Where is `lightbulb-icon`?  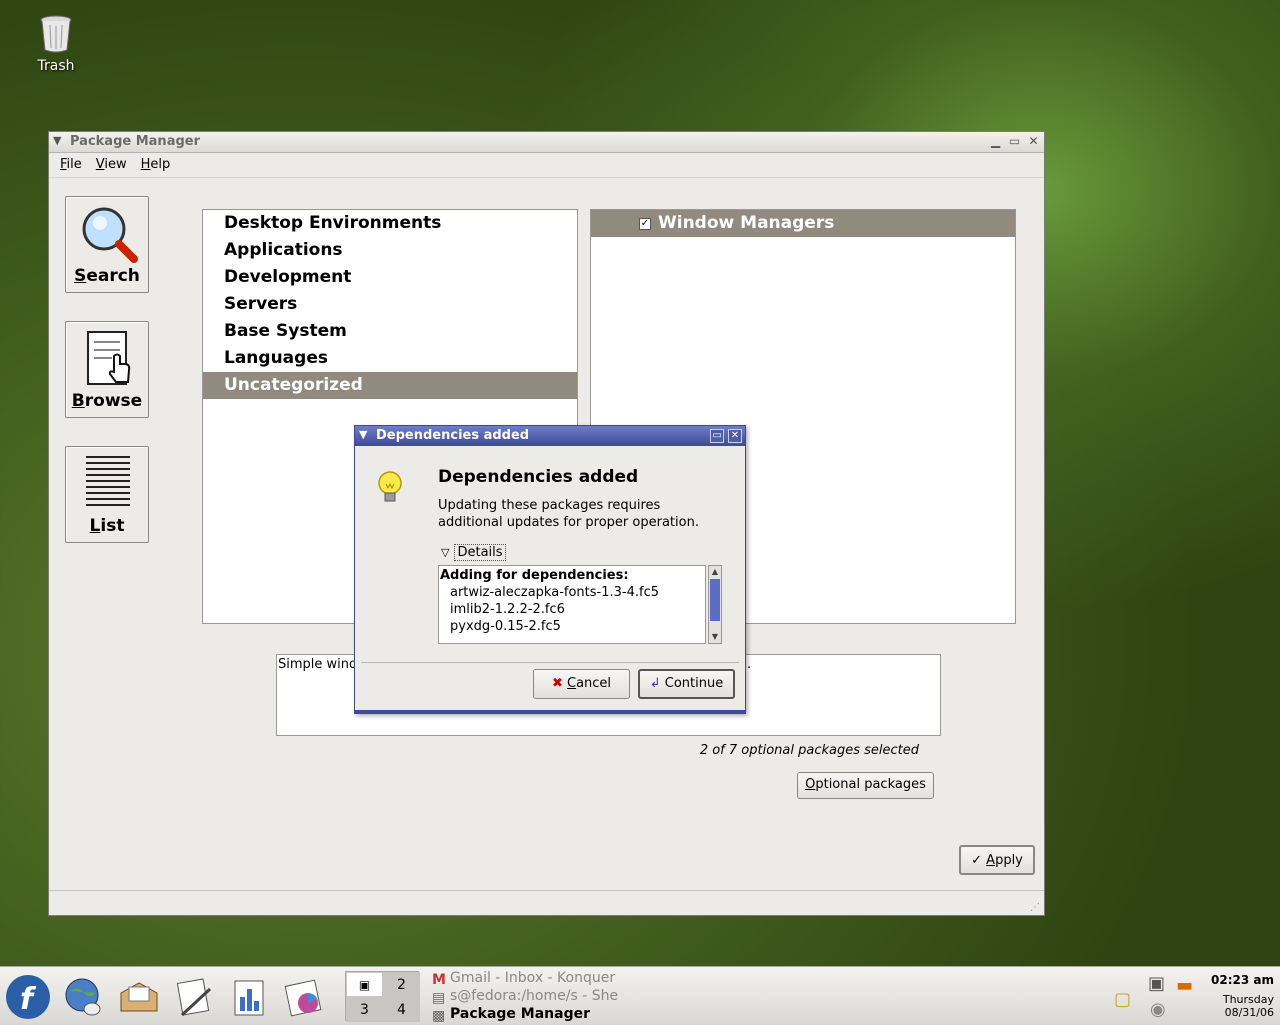 lightbulb-icon is located at coordinates (390, 490).